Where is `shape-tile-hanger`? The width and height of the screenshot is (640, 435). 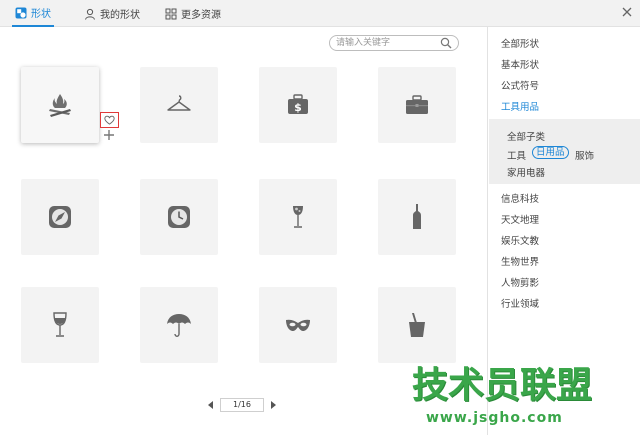 shape-tile-hanger is located at coordinates (179, 105).